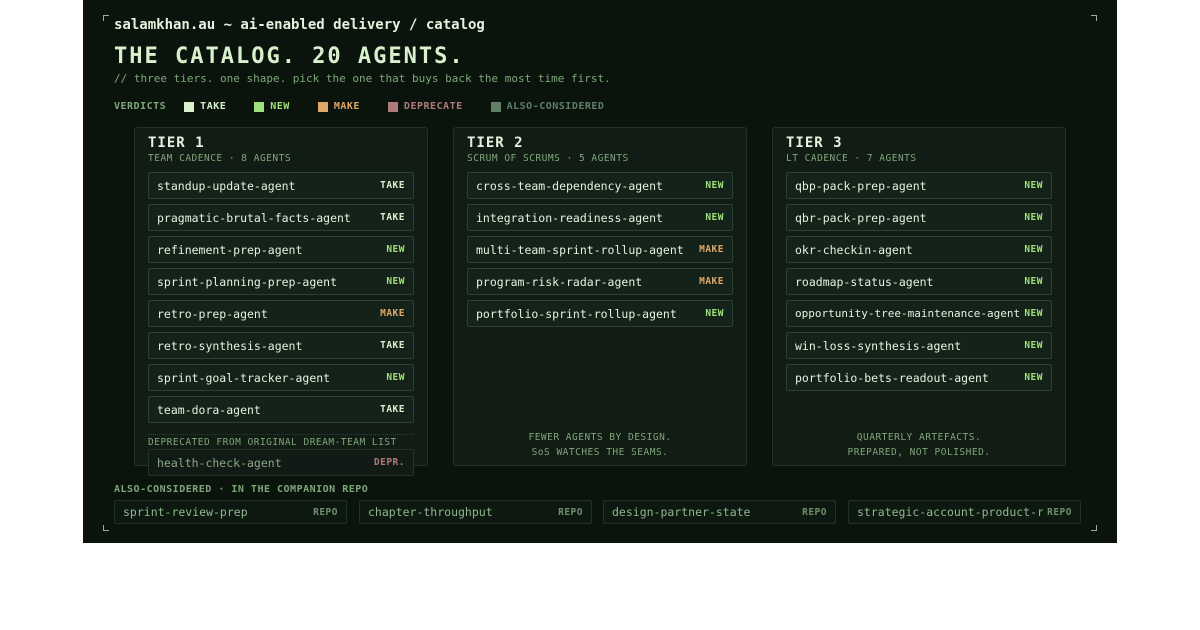 The image size is (1200, 630). I want to click on tier-note-line: SoS WATCHES THE SEAMS., so click(600, 452).